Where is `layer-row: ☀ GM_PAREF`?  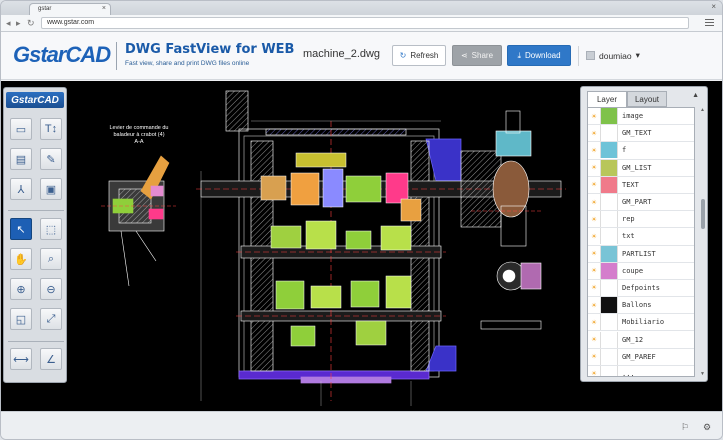
layer-row: ☀ GM_PAREF is located at coordinates (641, 357).